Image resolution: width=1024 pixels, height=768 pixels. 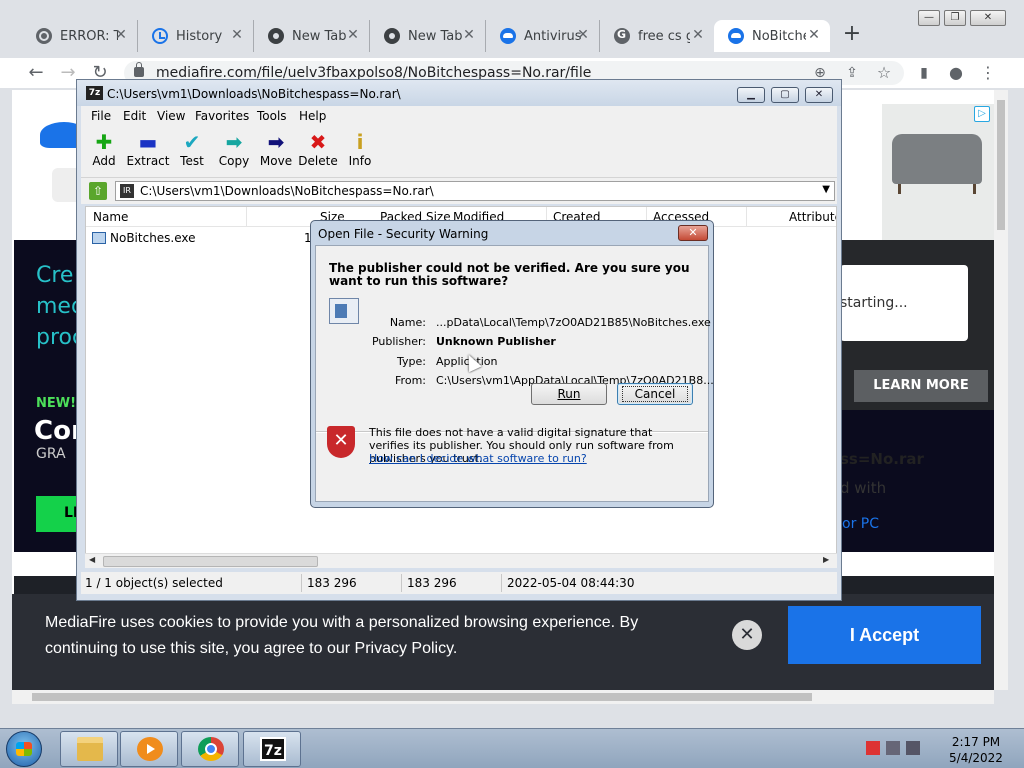 What do you see at coordinates (139, 69) in the screenshot?
I see `lock-icon` at bounding box center [139, 69].